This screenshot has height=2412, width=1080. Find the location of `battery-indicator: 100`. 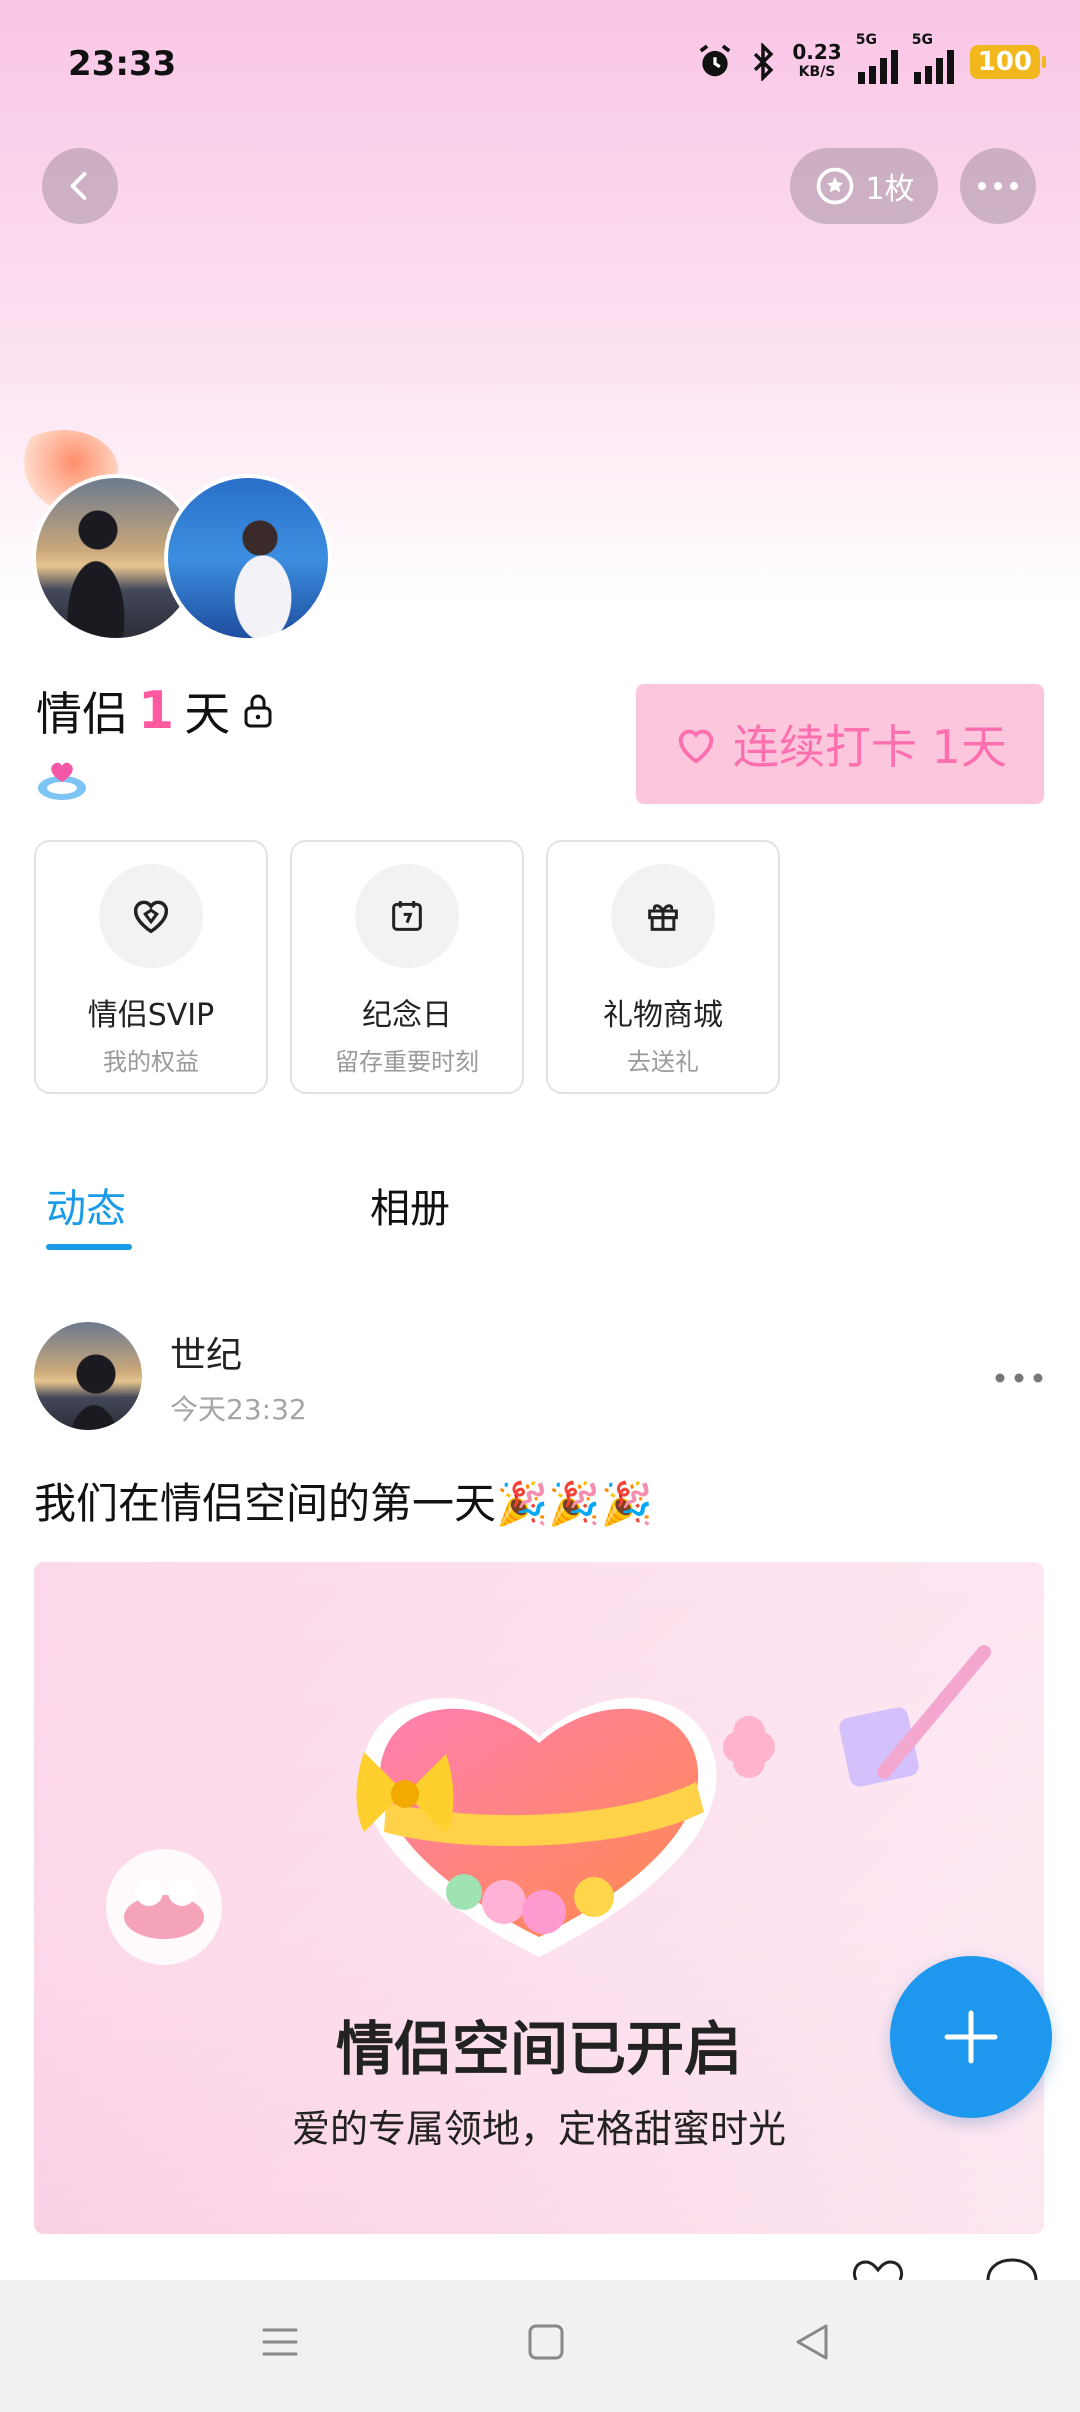

battery-indicator: 100 is located at coordinates (1008, 62).